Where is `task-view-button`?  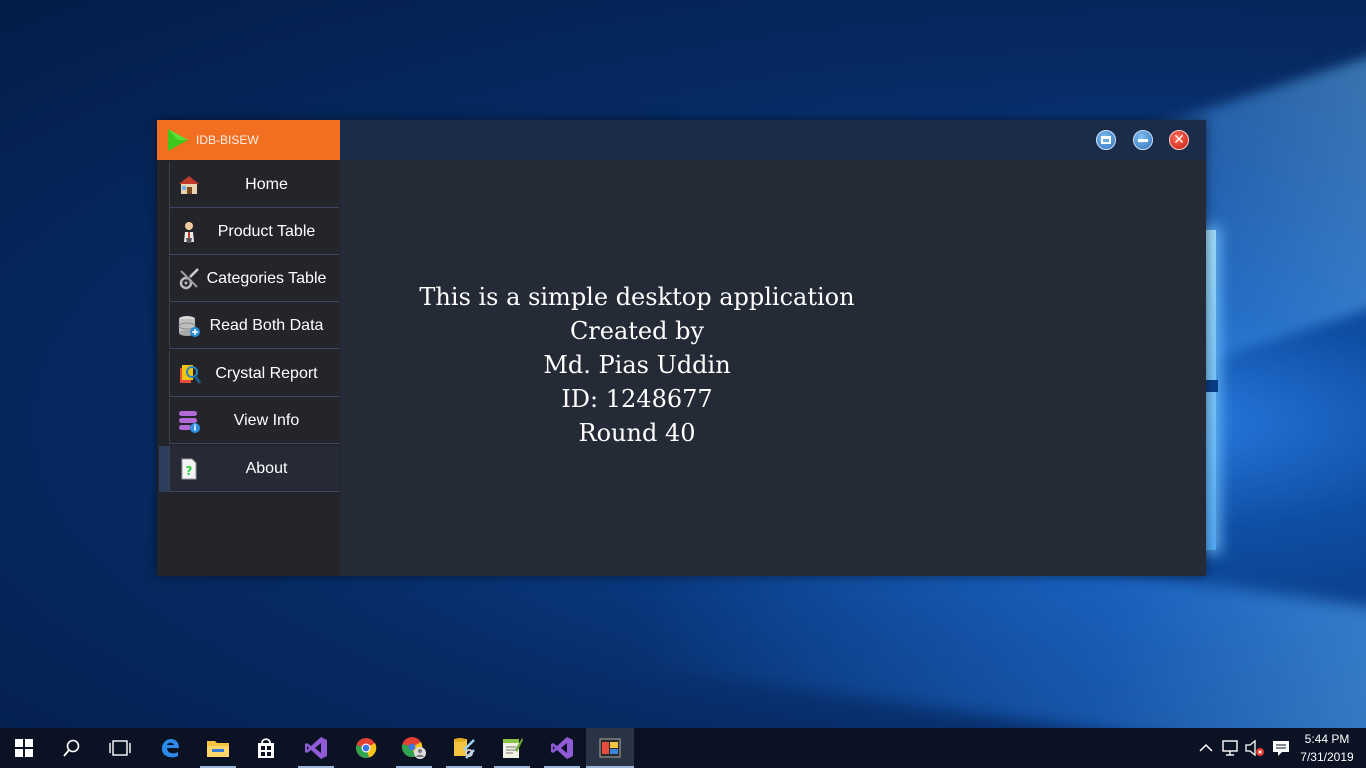 task-view-button is located at coordinates (120, 748).